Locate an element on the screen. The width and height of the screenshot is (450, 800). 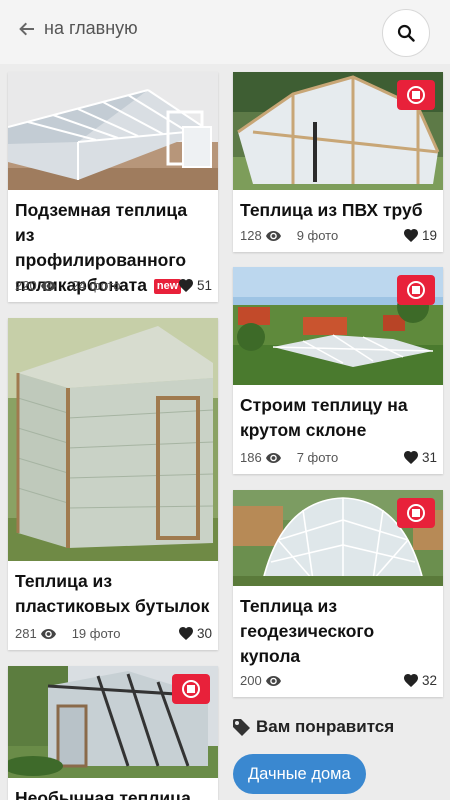
card-title-text: Необычная теплица is located at coordinates (103, 794).